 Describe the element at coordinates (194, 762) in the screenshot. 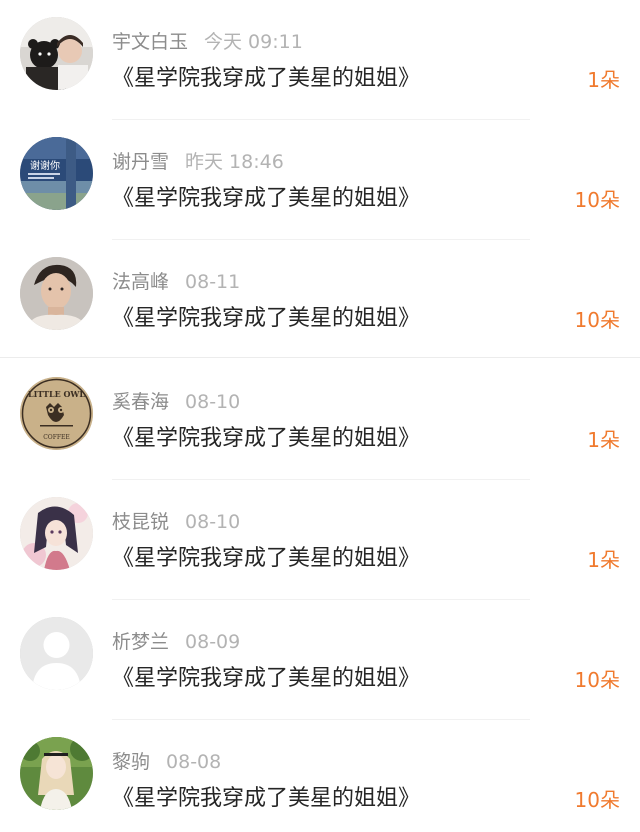

I see `timestamp: 08-08` at that location.